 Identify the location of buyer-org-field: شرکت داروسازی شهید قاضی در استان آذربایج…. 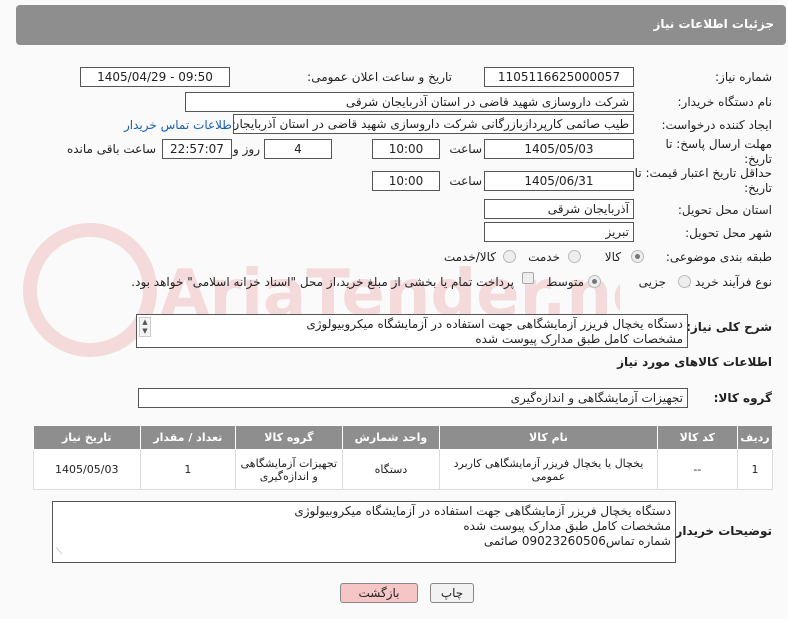
(409, 102).